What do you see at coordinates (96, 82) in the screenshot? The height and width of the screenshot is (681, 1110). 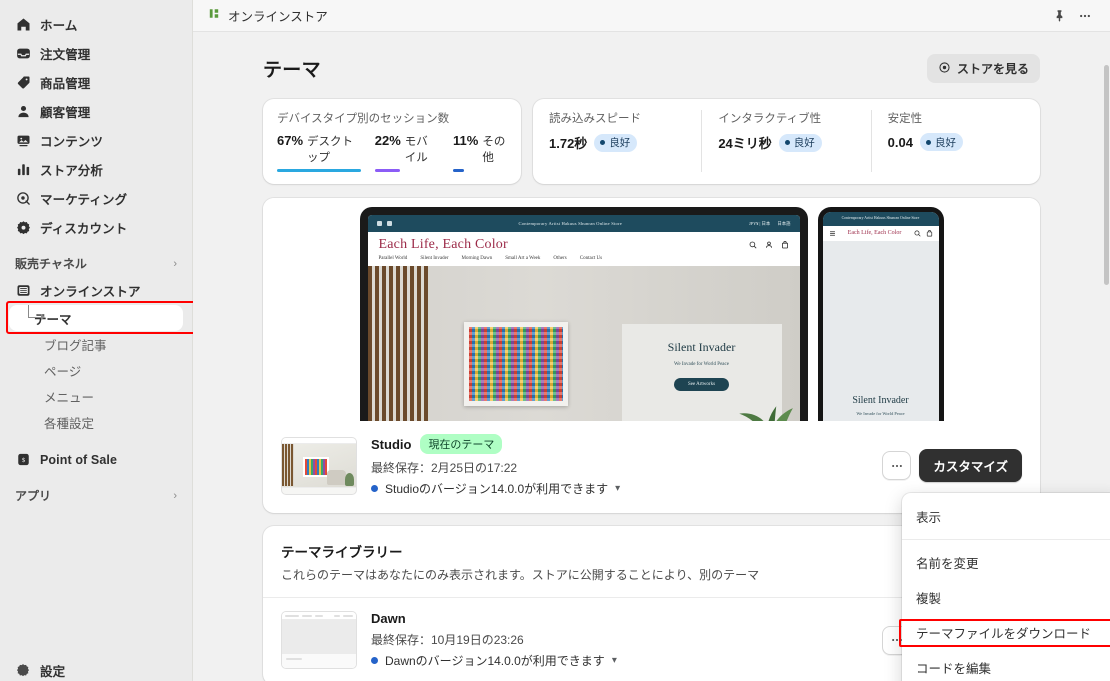 I see `sidebar-item-products: 商品管理` at bounding box center [96, 82].